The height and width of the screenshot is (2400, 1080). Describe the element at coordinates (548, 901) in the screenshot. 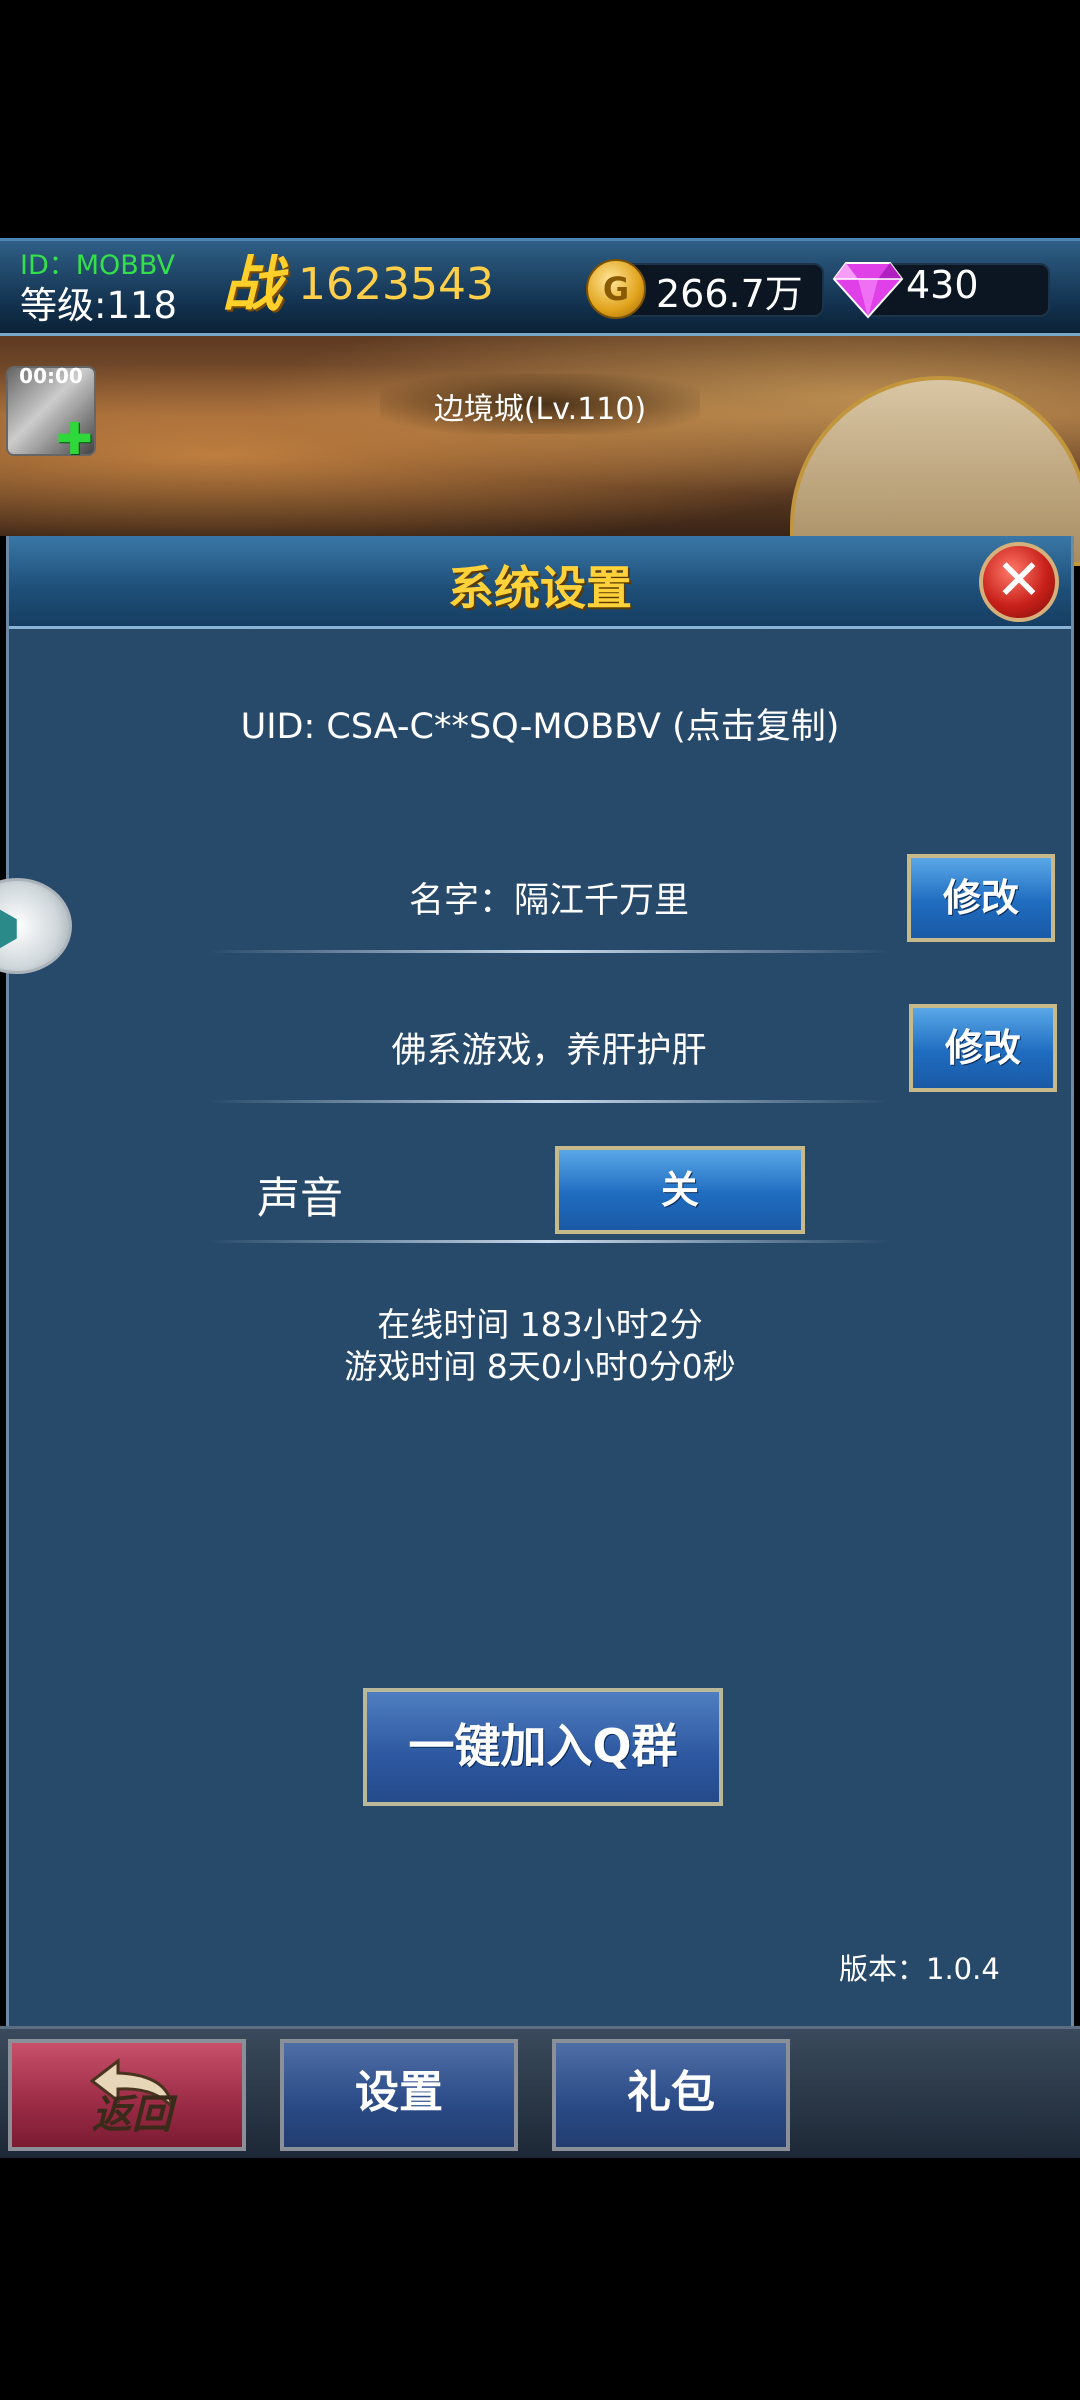

I see `player-name: 名字：隔江千万里` at that location.